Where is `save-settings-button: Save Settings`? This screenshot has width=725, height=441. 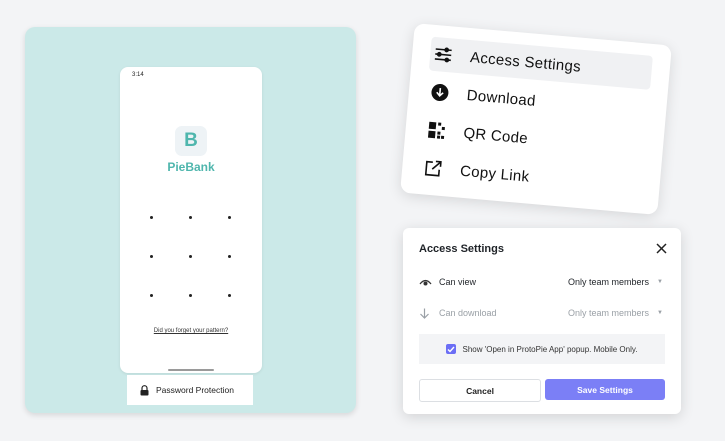 save-settings-button: Save Settings is located at coordinates (605, 389).